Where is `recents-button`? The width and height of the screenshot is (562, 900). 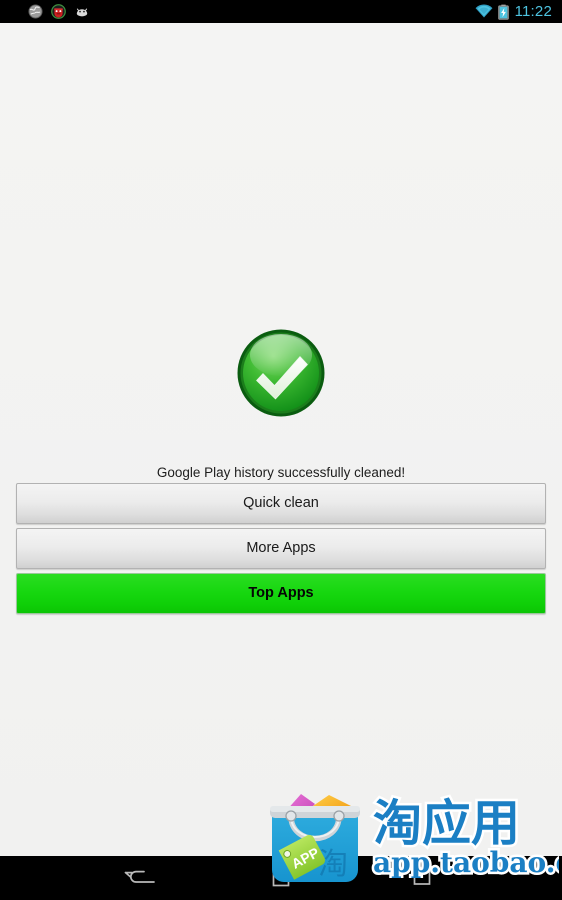 recents-button is located at coordinates (422, 878).